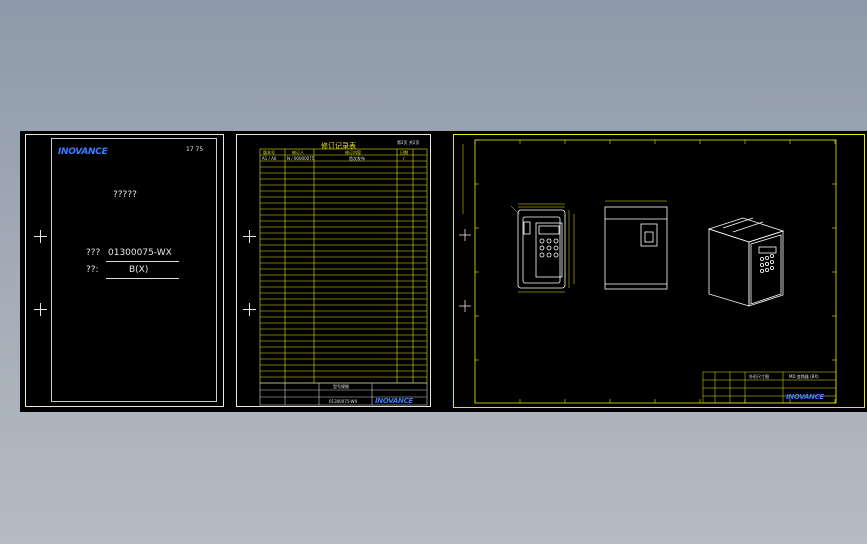  I want to click on version-underline, so click(142, 278).